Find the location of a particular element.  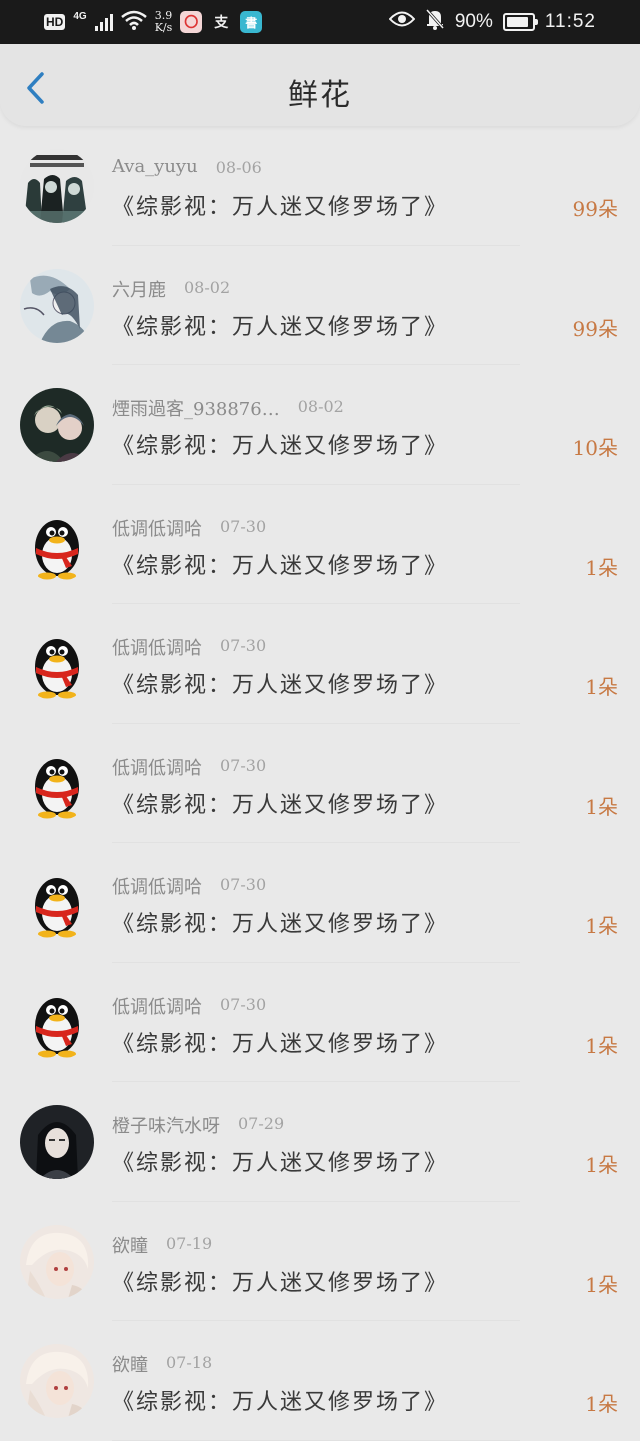

mute-bell-icon is located at coordinates (435, 22).